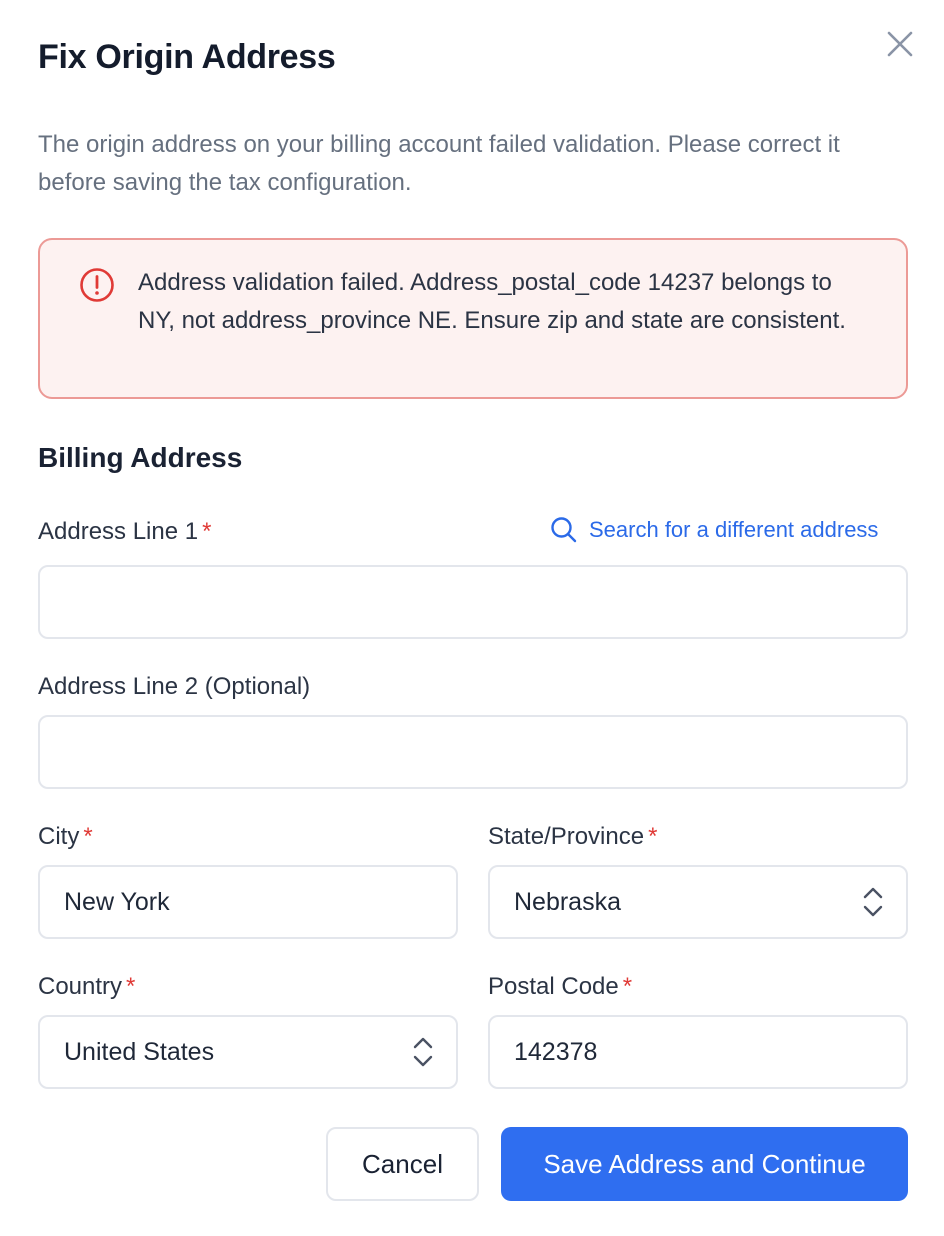 This screenshot has width=944, height=1236. Describe the element at coordinates (59, 836) in the screenshot. I see `city-label-text: City` at that location.